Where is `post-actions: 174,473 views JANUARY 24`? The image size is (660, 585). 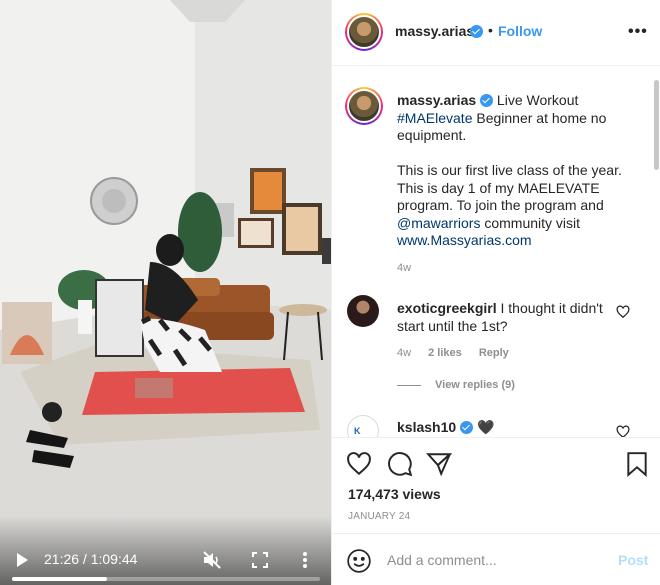 post-actions: 174,473 views JANUARY 24 is located at coordinates (496, 487).